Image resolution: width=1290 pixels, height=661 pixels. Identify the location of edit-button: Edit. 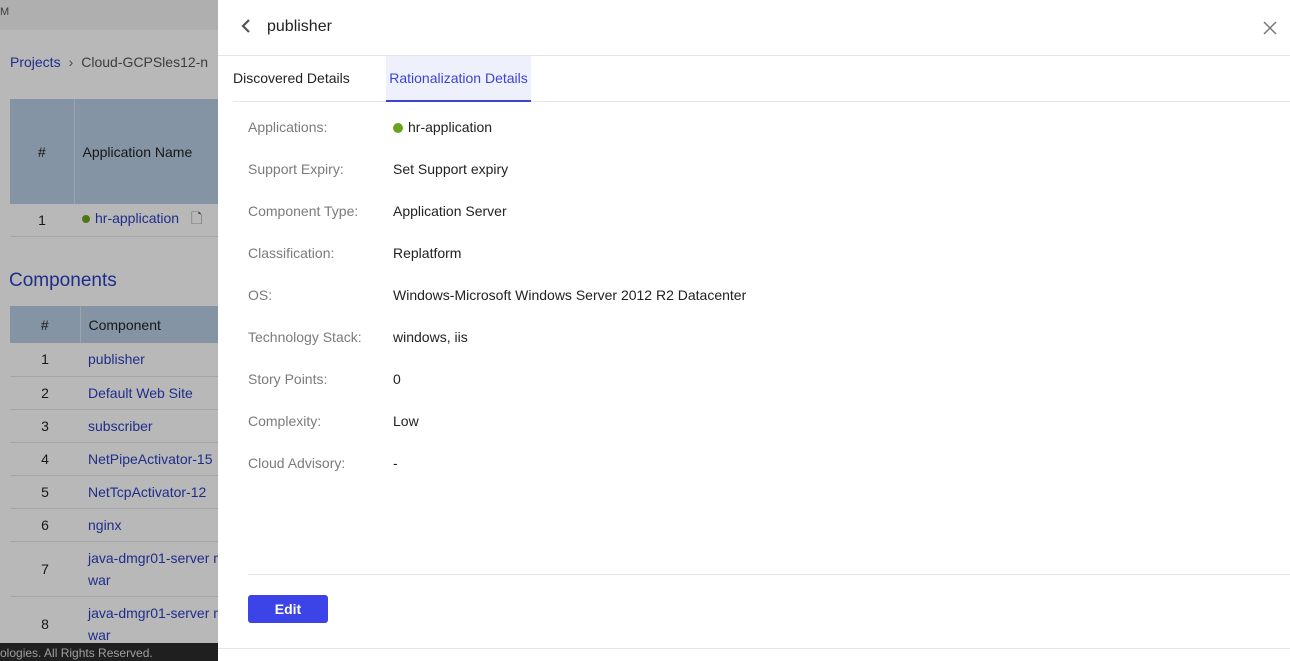
(288, 609).